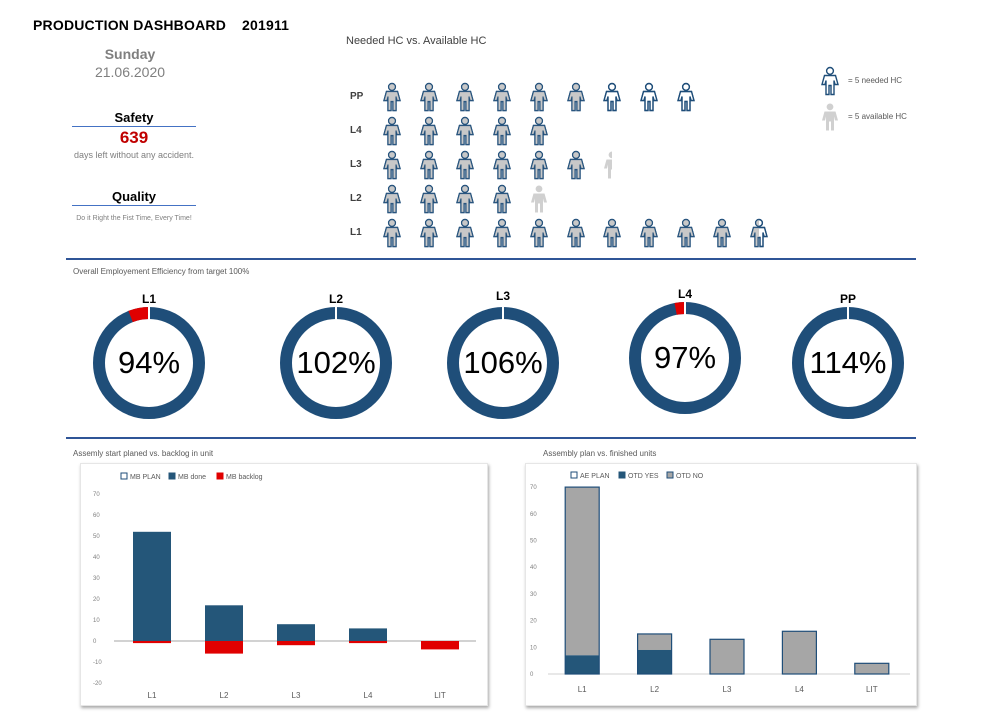 The width and height of the screenshot is (1008, 720). What do you see at coordinates (356, 164) in the screenshot?
I see `headcount-row-label: L3` at bounding box center [356, 164].